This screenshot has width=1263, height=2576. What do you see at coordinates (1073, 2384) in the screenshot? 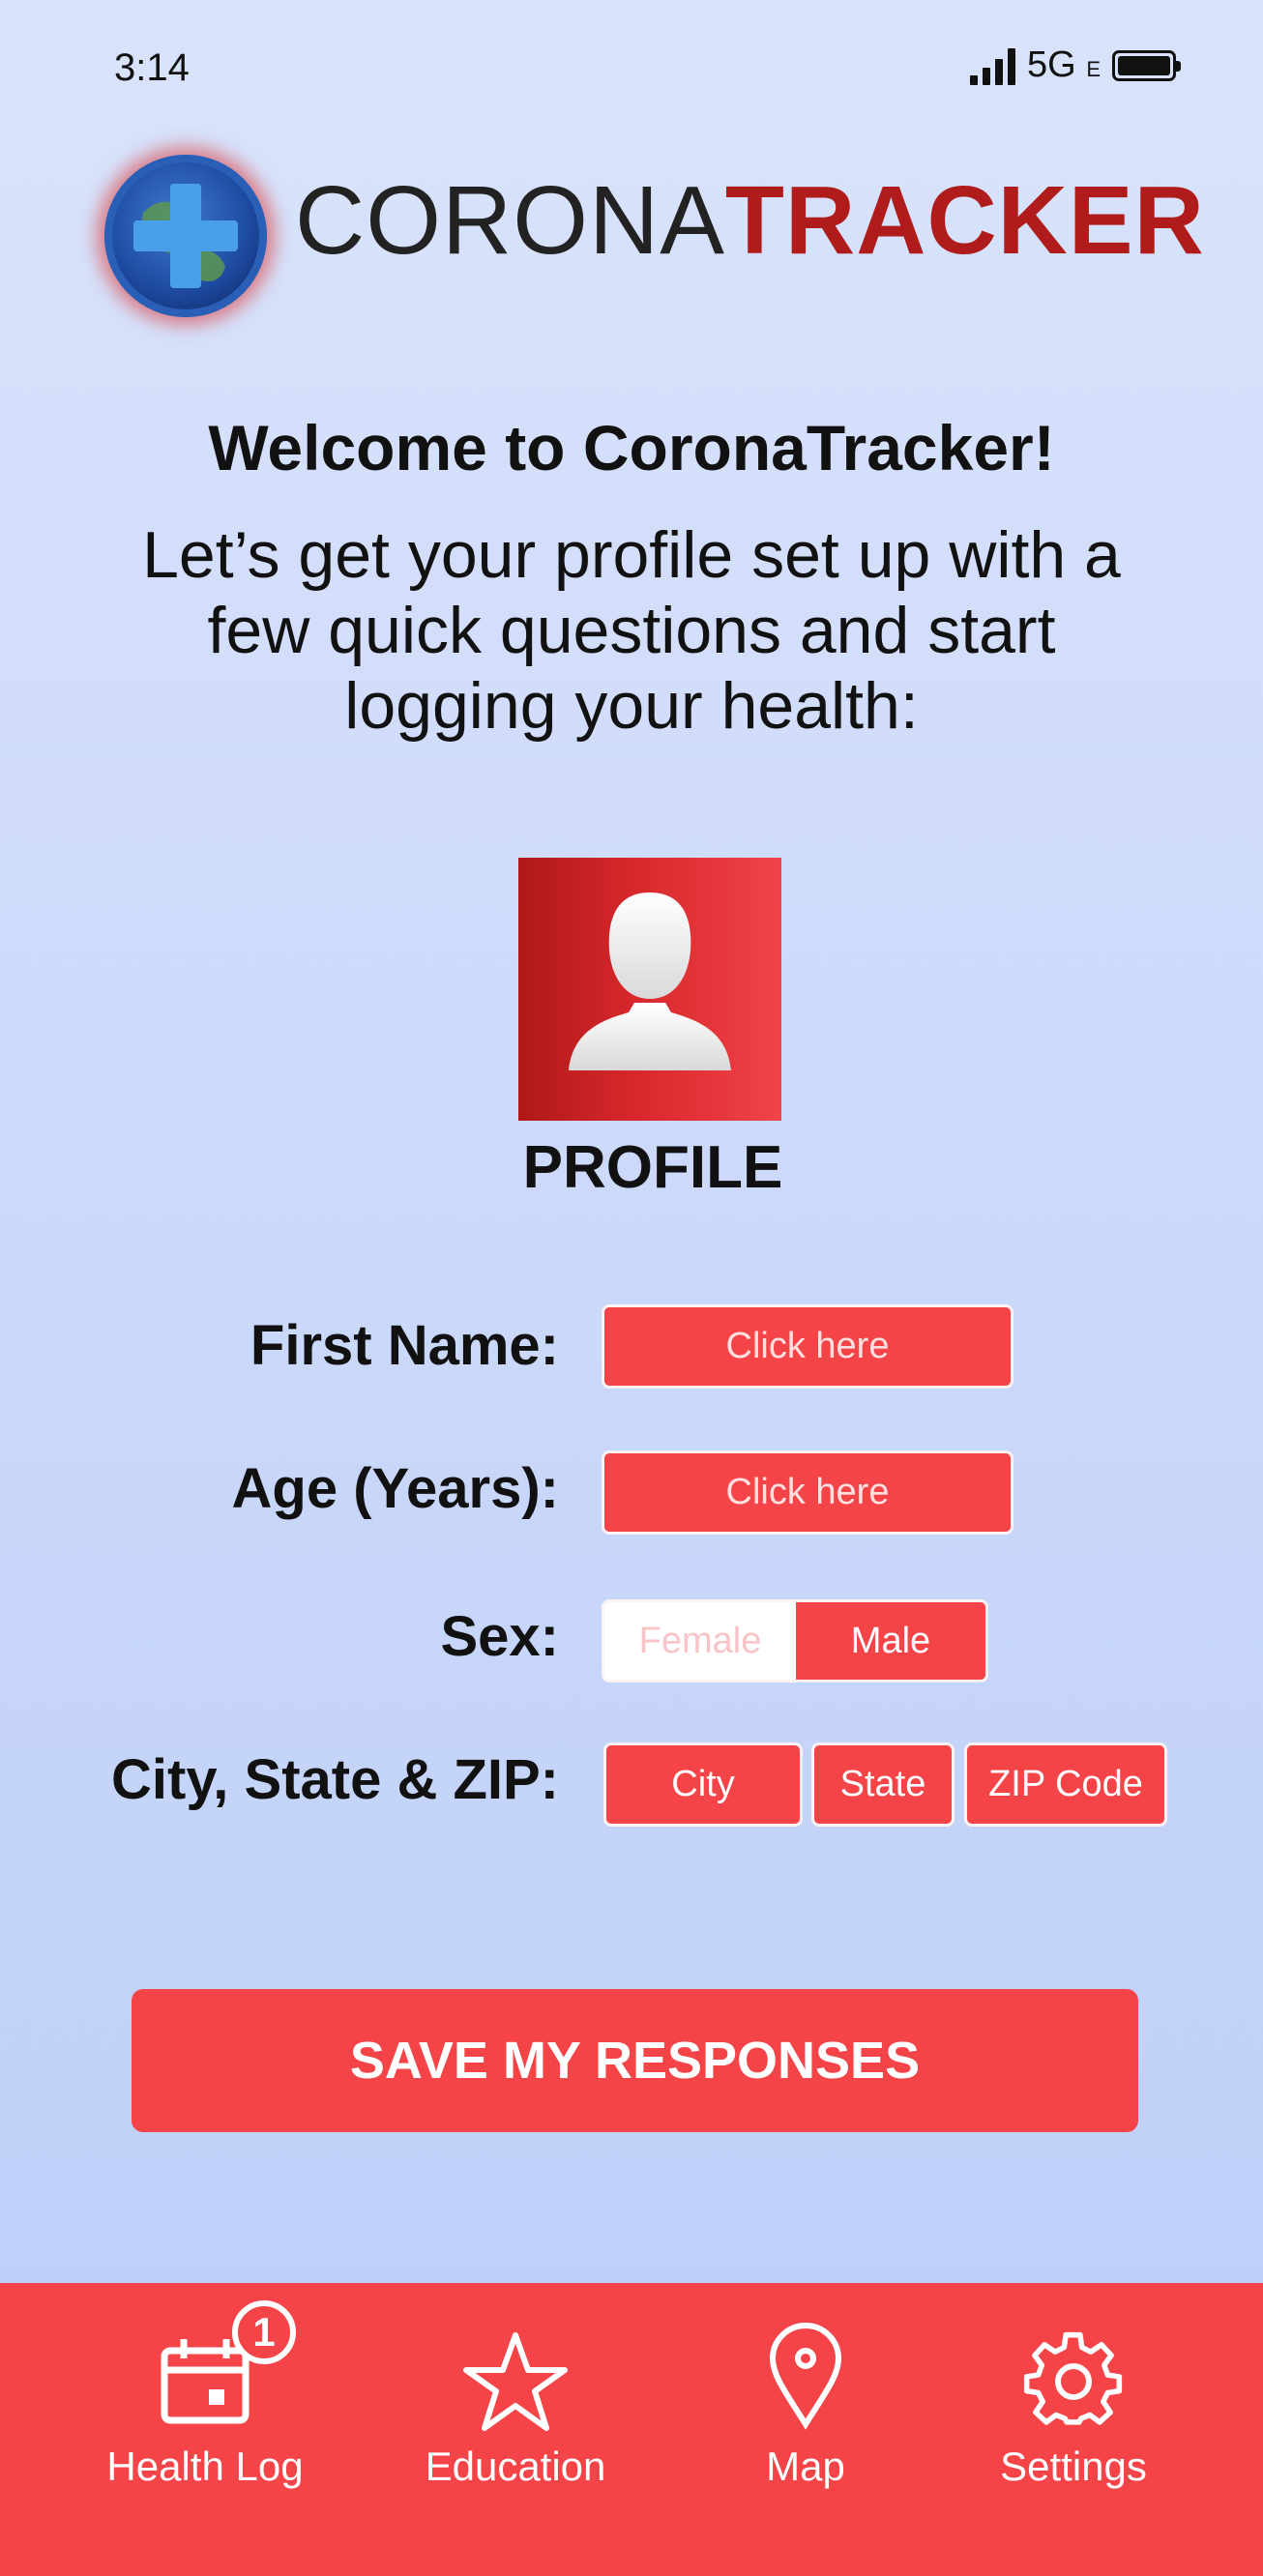
I see `gear-icon` at bounding box center [1073, 2384].